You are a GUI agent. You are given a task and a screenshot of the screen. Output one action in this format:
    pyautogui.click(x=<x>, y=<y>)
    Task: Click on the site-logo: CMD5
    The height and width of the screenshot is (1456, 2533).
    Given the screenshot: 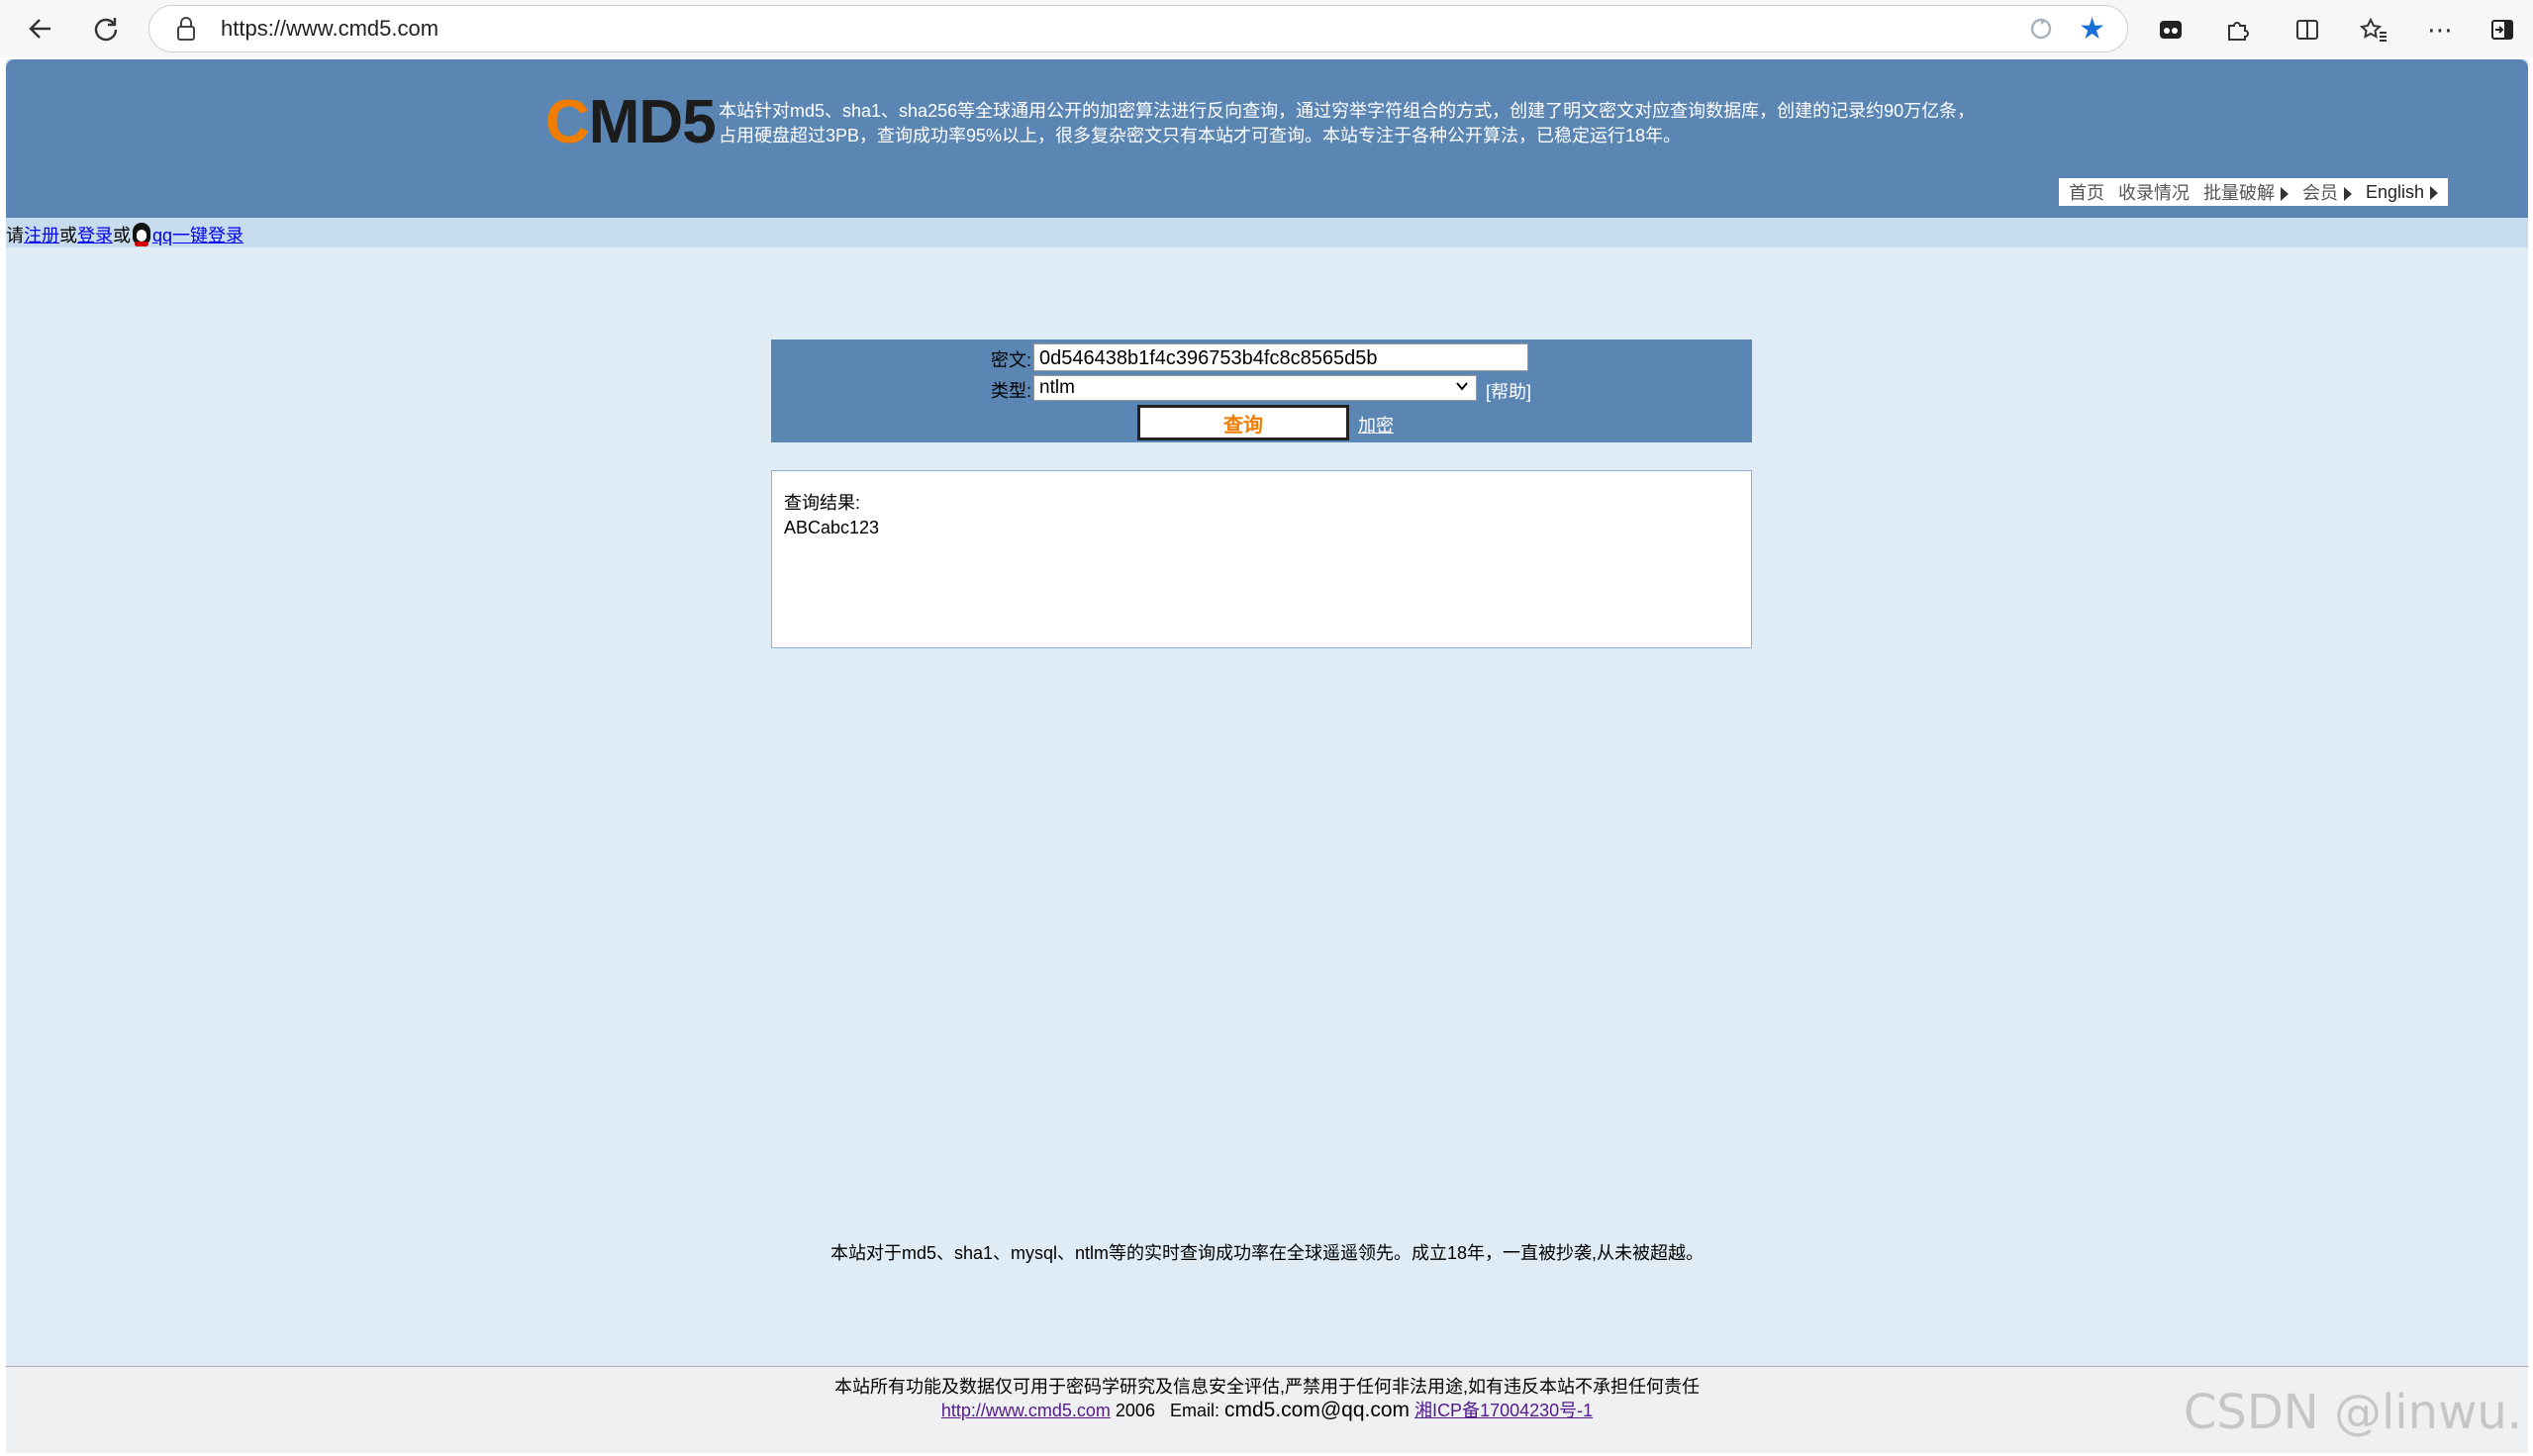 What is the action you would take?
    pyautogui.click(x=631, y=122)
    